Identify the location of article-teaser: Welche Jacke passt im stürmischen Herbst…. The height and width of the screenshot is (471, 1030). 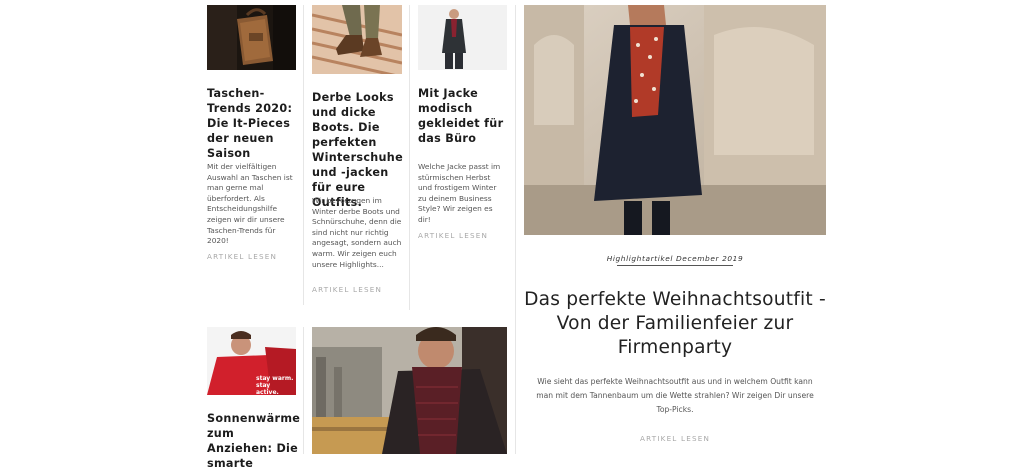
(459, 193).